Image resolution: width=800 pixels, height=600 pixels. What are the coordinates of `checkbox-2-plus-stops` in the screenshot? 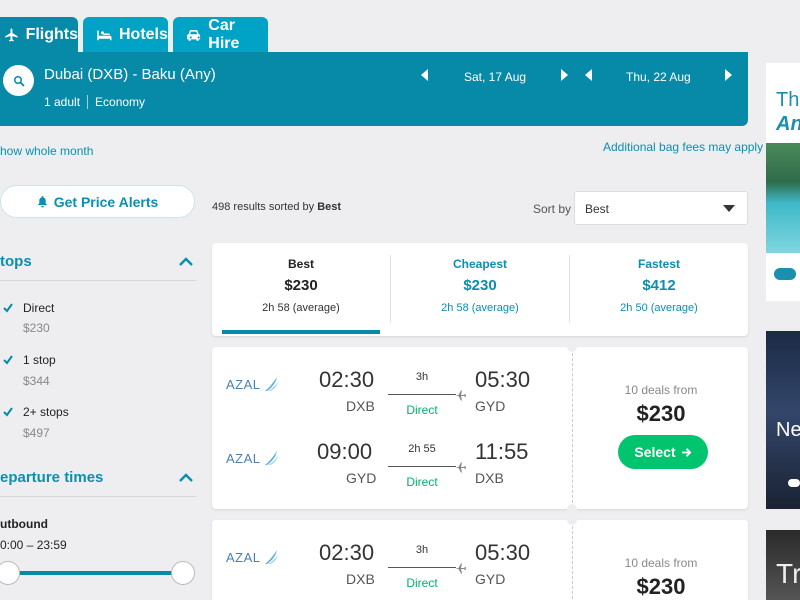 It's located at (8, 412).